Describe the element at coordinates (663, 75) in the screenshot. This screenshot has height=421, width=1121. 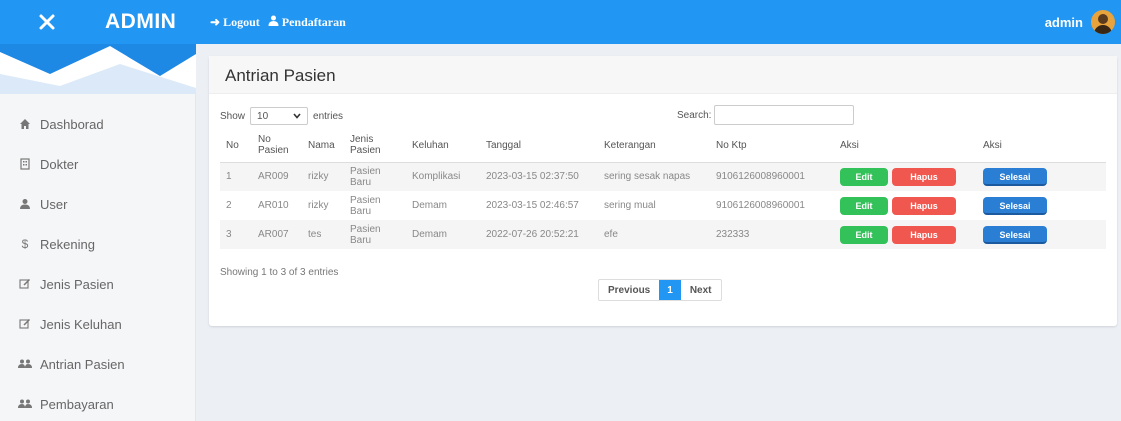
I see `page-title: Antrian Pasien` at that location.